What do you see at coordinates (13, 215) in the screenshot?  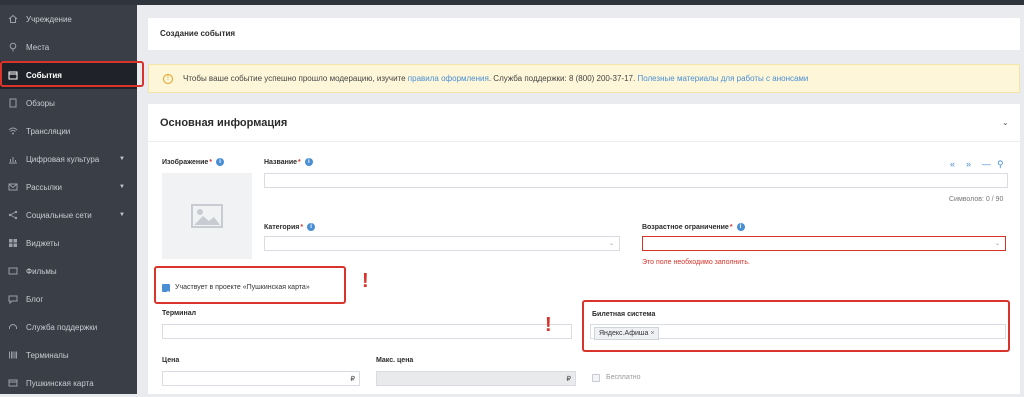 I see `share-icon` at bounding box center [13, 215].